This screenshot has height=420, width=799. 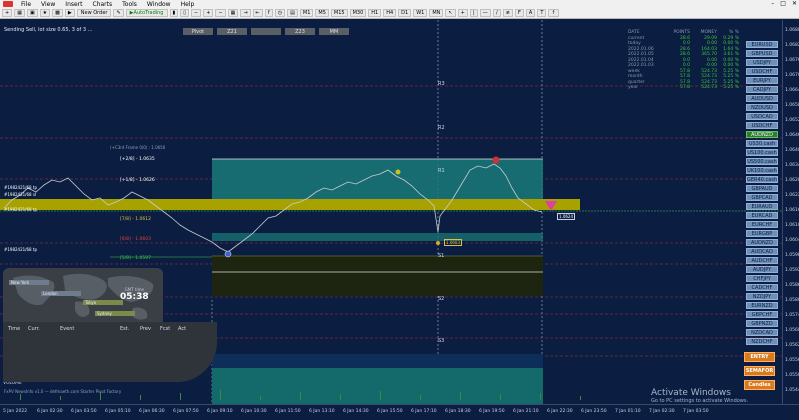 I want to click on channel-icon: ≇, so click(x=507, y=13).